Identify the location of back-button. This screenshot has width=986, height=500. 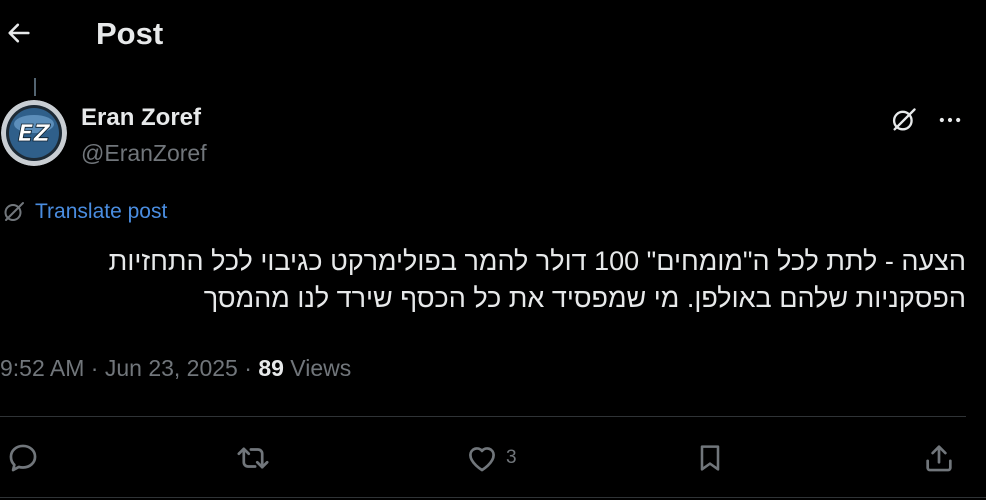
(19, 33).